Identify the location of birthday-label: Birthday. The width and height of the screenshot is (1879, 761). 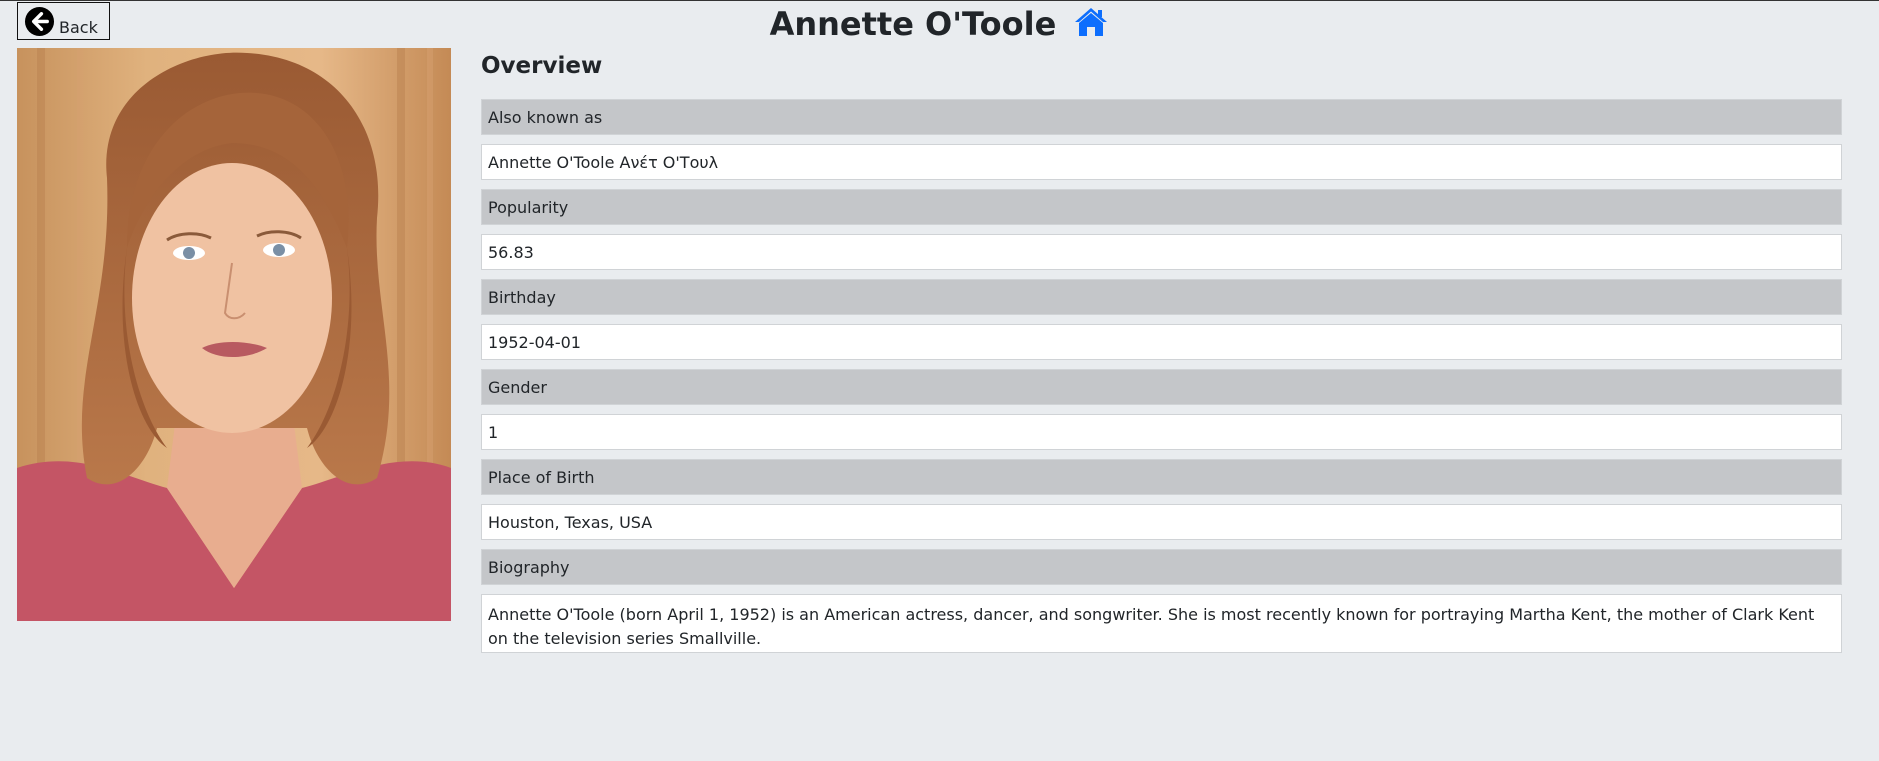
(1161, 297).